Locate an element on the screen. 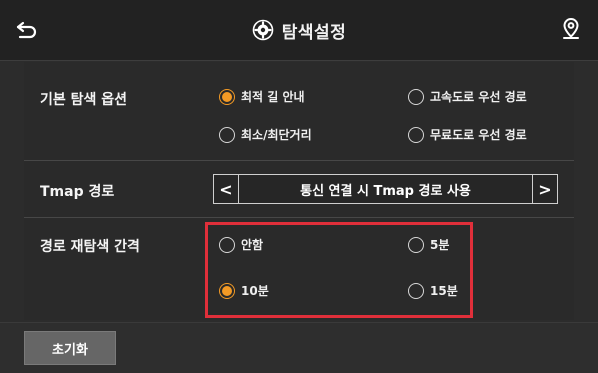 The image size is (598, 373). option-label: 고속도로 우선 경로 is located at coordinates (478, 97).